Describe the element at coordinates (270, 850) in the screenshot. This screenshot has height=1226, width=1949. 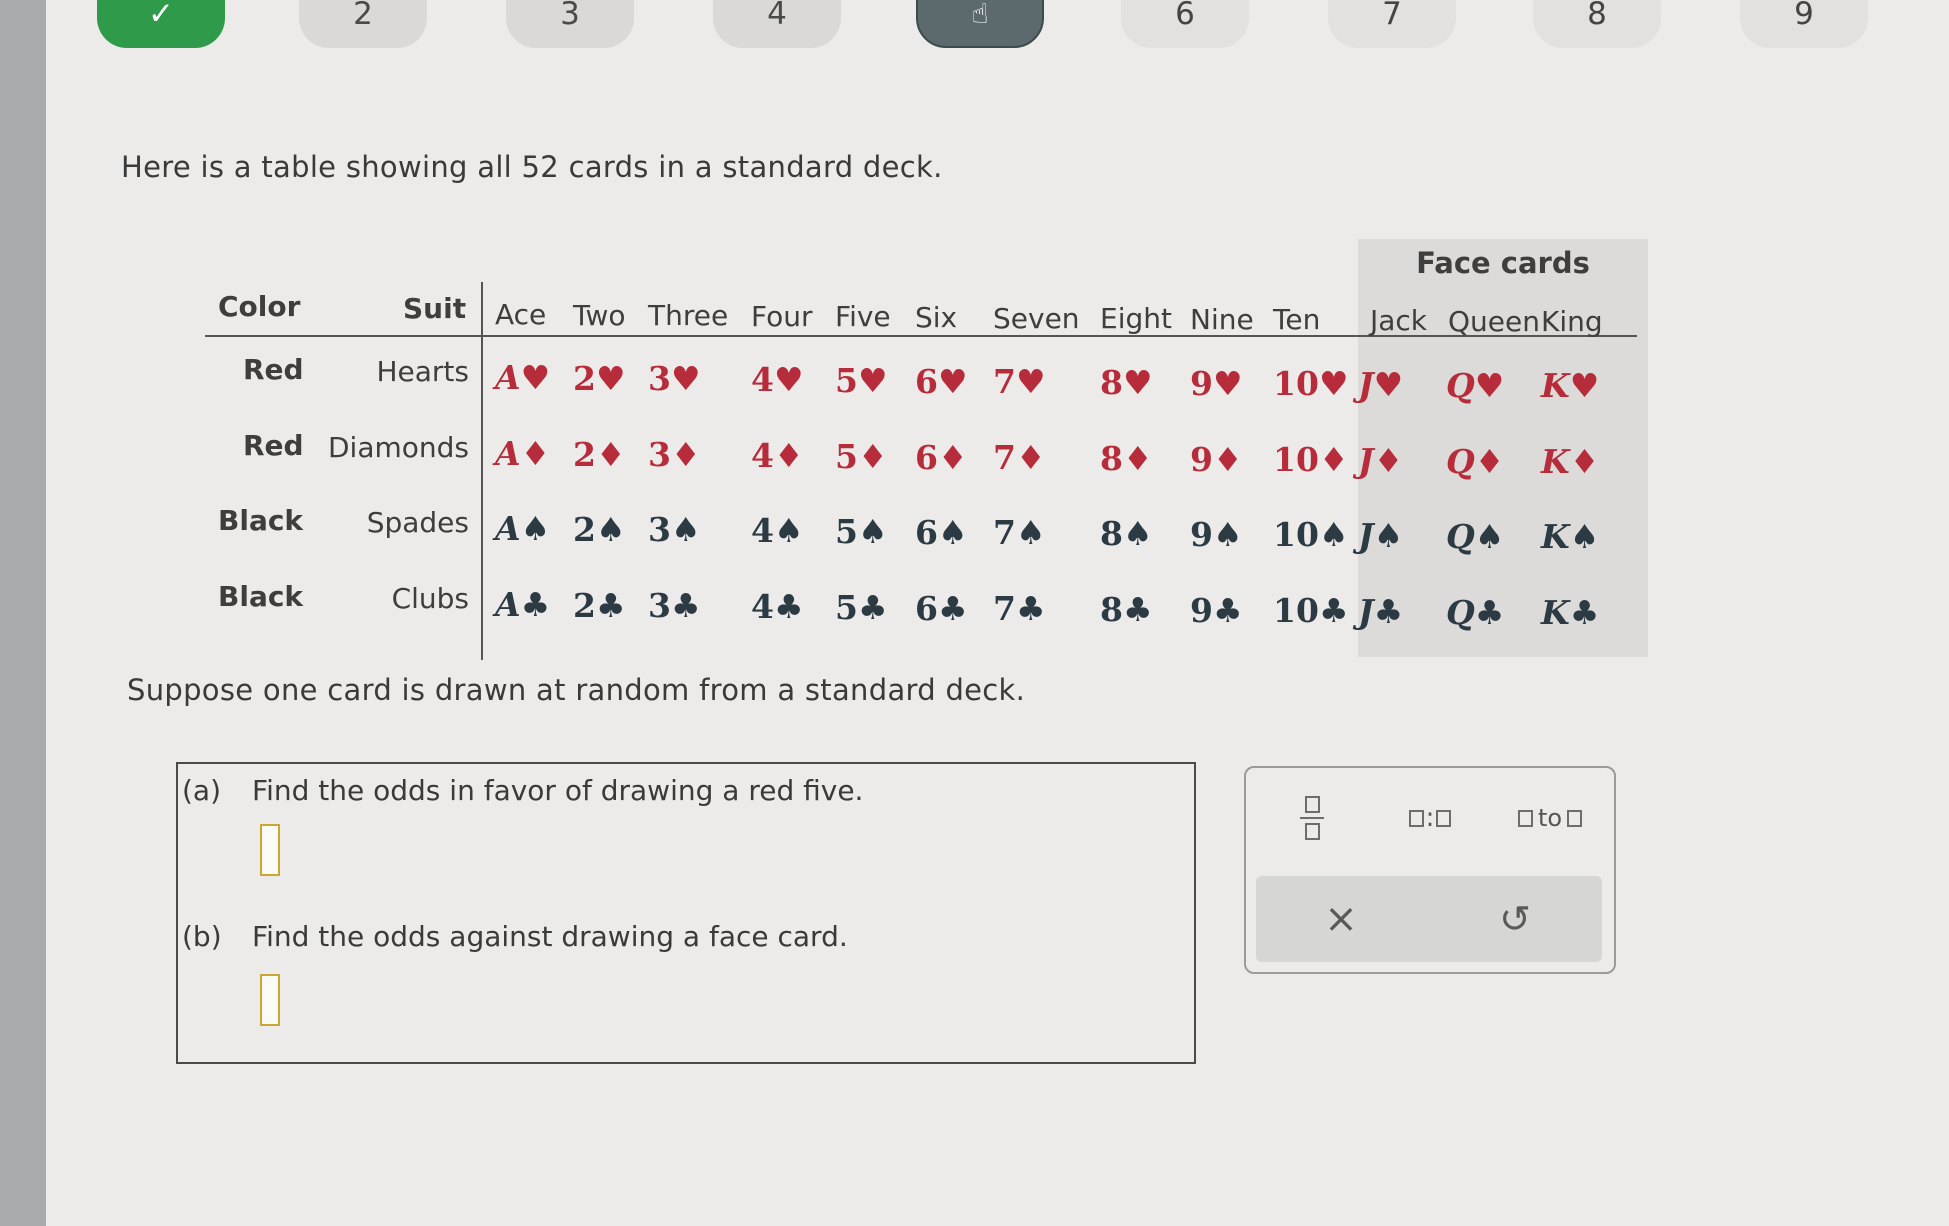
I see `answer-a-input` at that location.